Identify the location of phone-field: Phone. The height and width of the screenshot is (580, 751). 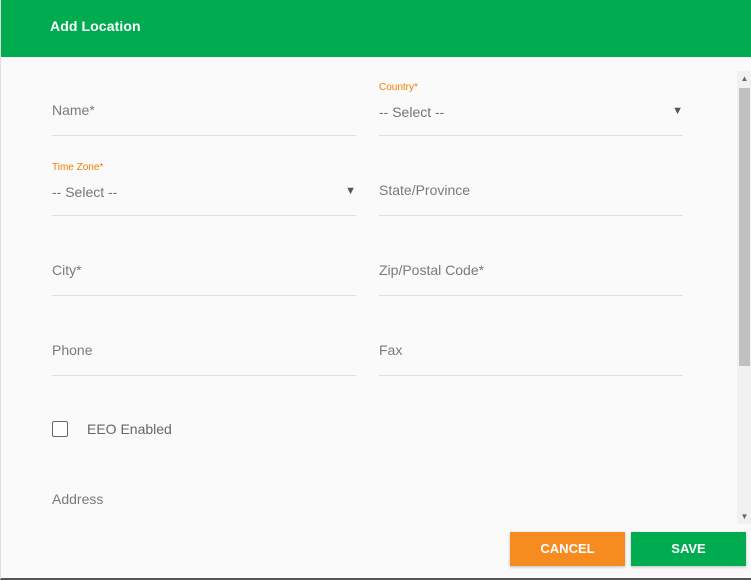
(204, 348).